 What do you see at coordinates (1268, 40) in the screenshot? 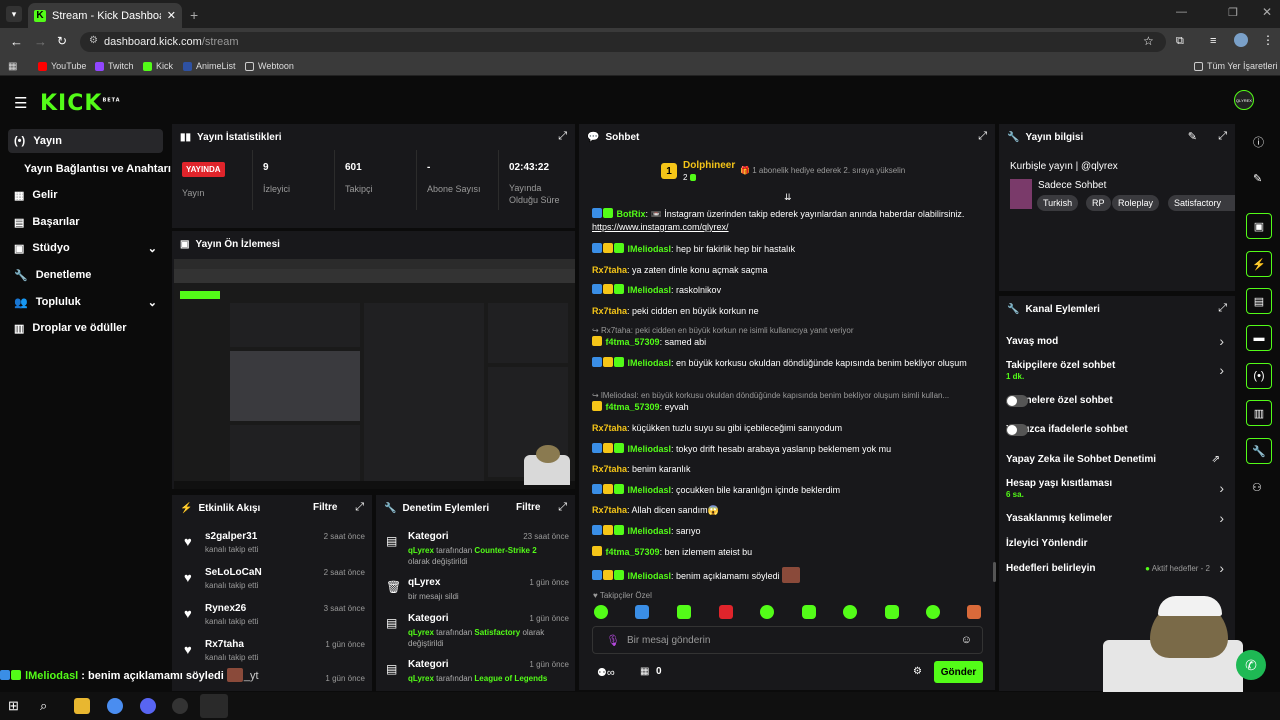
I see `browser-menu-icon: ⋮` at bounding box center [1268, 40].